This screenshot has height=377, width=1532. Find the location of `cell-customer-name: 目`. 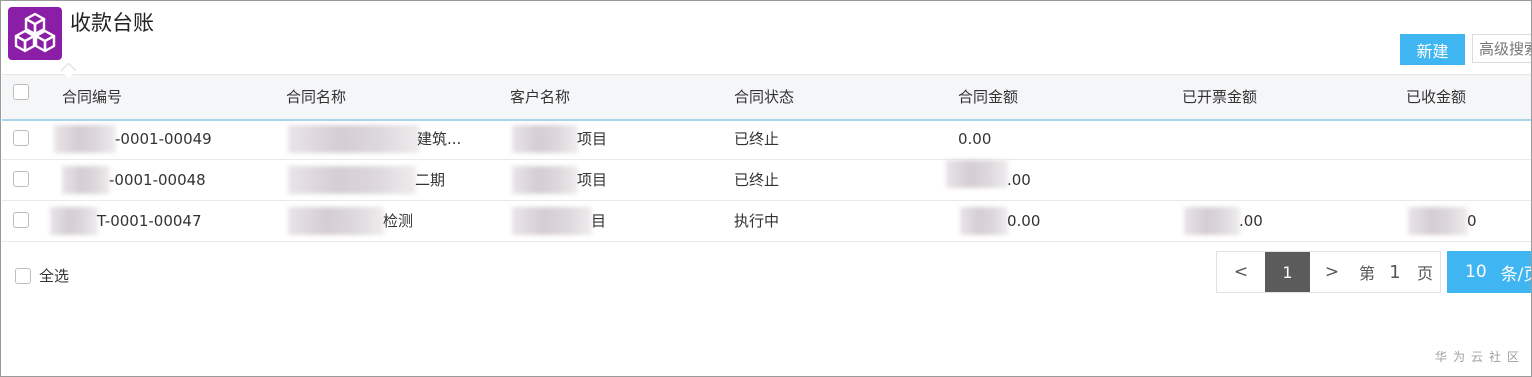

cell-customer-name: 目 is located at coordinates (599, 221).